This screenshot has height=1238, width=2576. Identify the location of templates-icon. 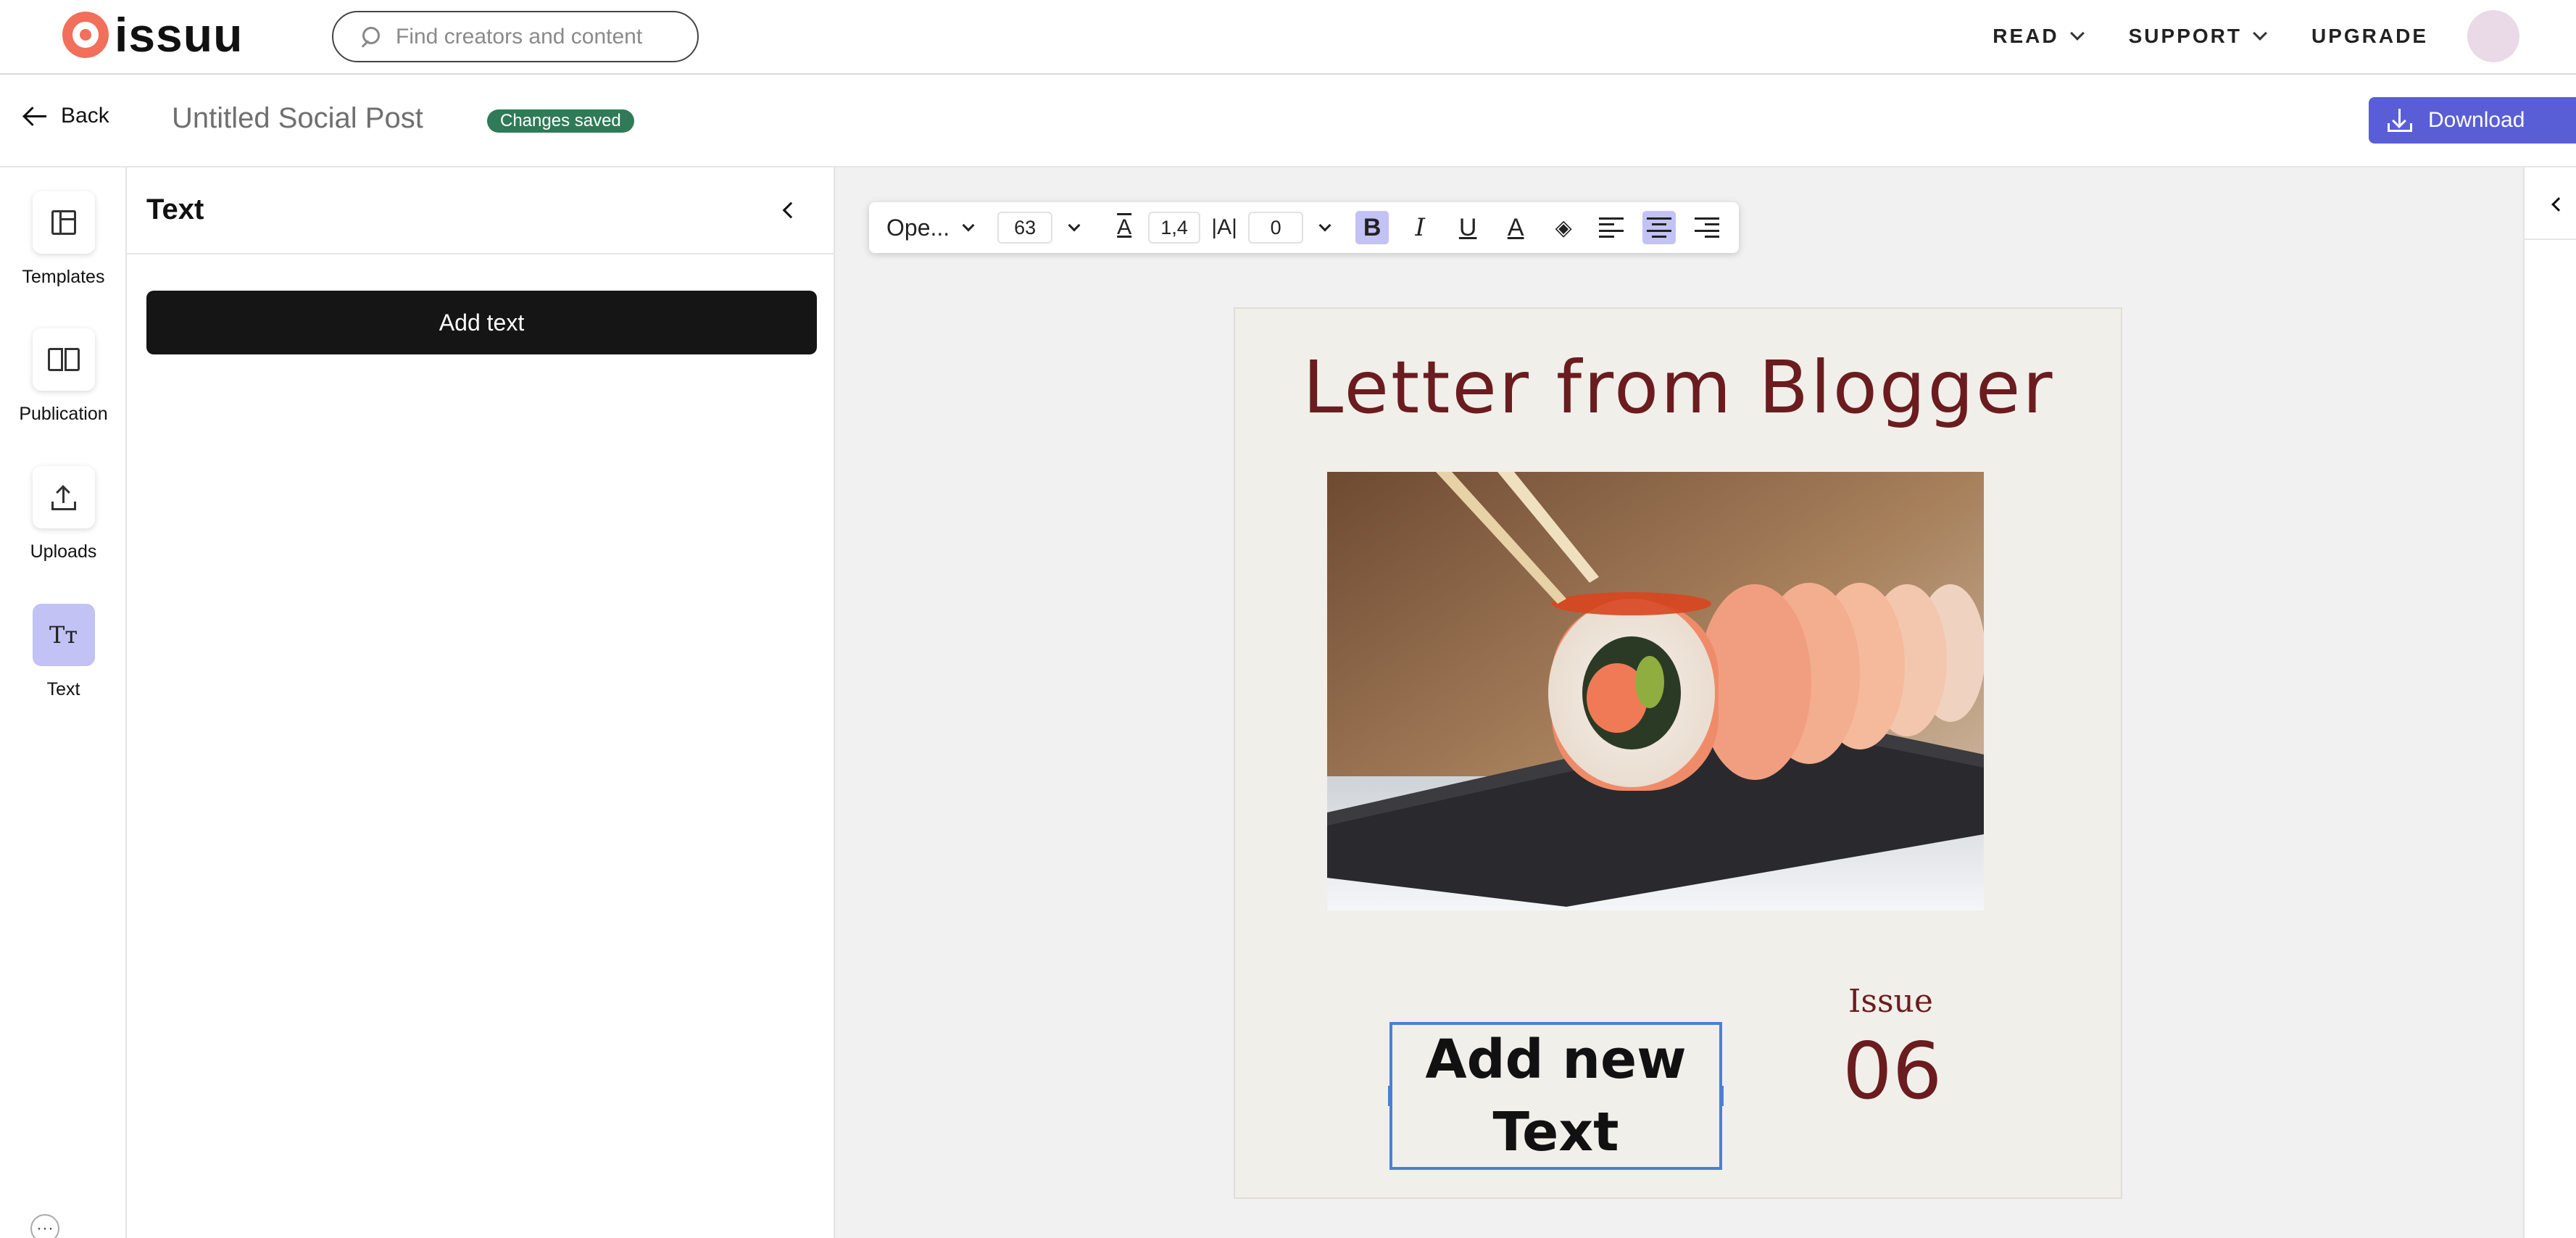
(63, 222).